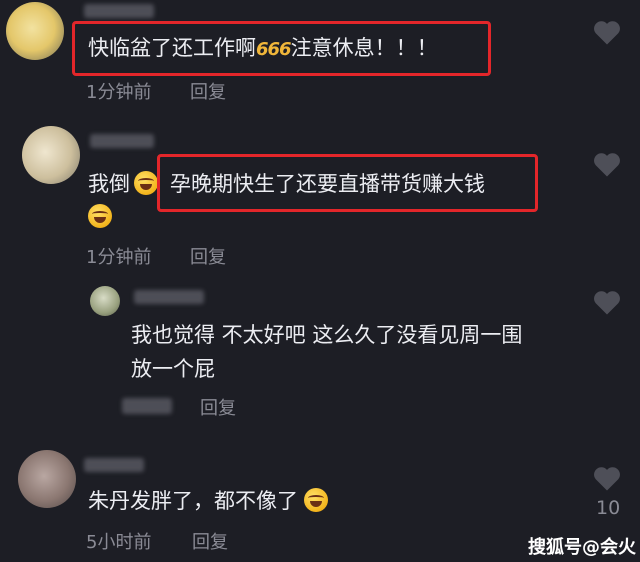 The width and height of the screenshot is (640, 562). Describe the element at coordinates (327, 184) in the screenshot. I see `comment-highlight-text: 孕晚期快生了还要直播带货赚大钱` at that location.